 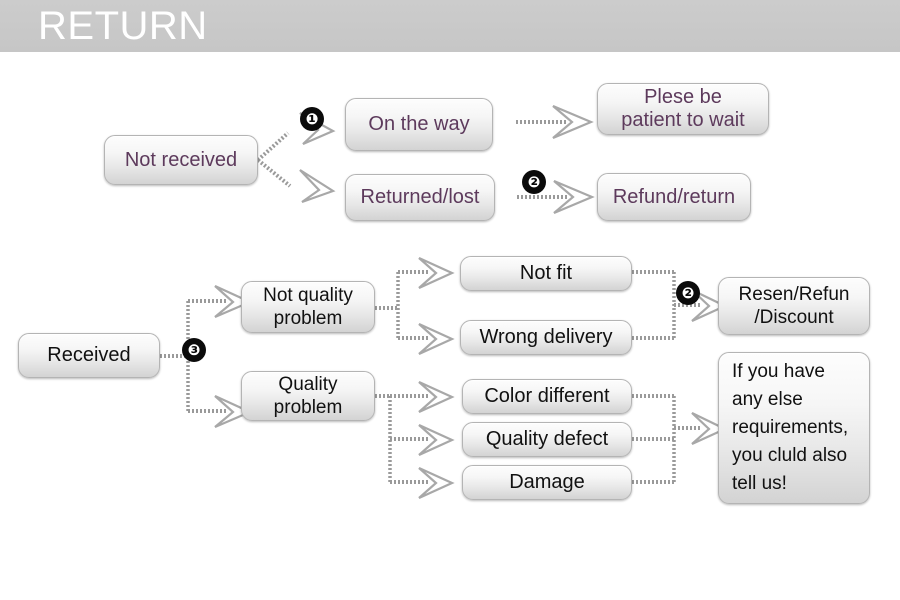 What do you see at coordinates (415, 440) in the screenshot?
I see `connector-quality-split` at bounding box center [415, 440].